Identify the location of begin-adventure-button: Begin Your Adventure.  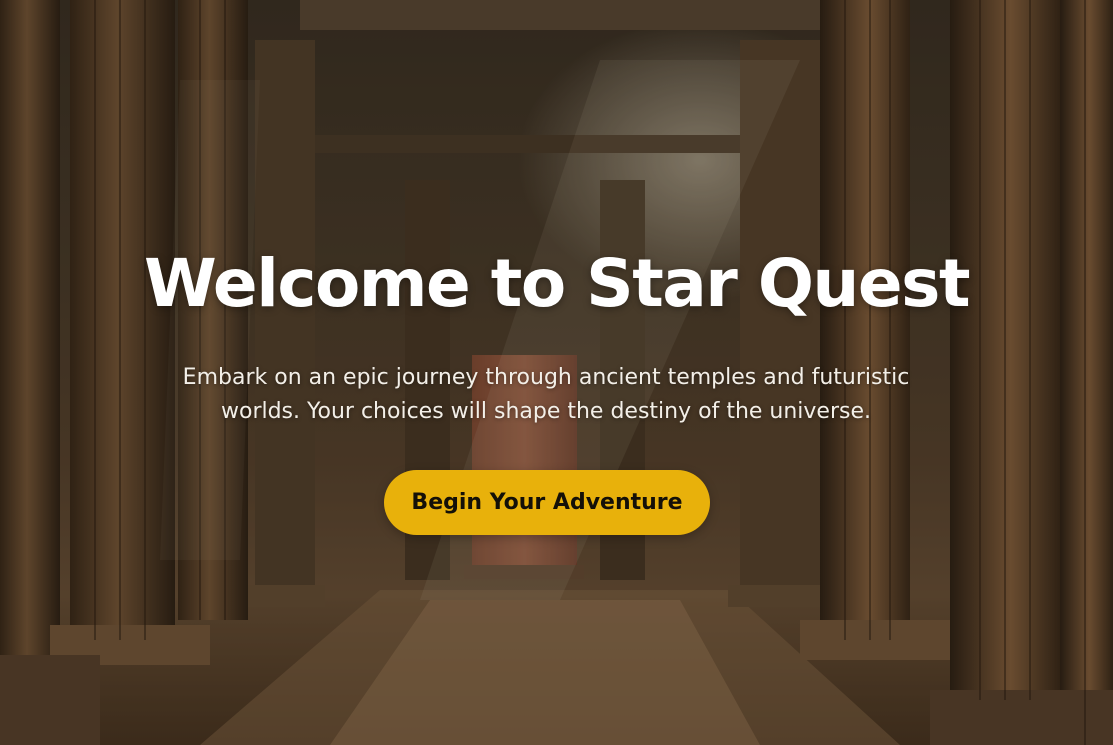
(547, 502).